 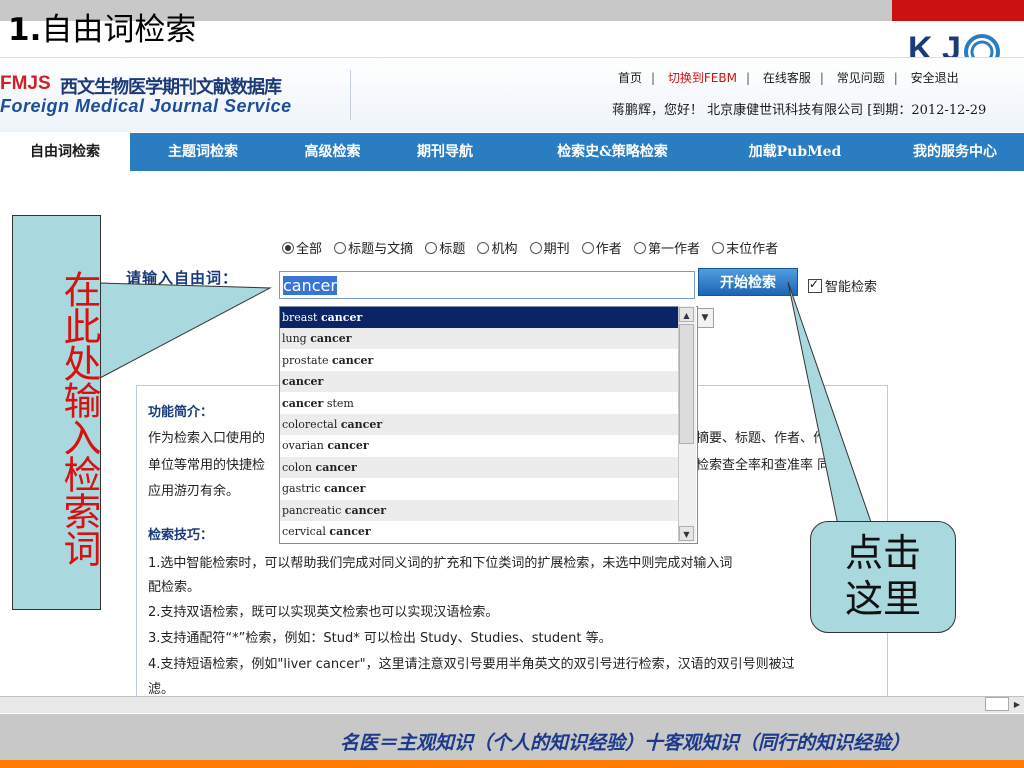 I want to click on callout-left-text: 在此处输入检索词, so click(x=79, y=418).